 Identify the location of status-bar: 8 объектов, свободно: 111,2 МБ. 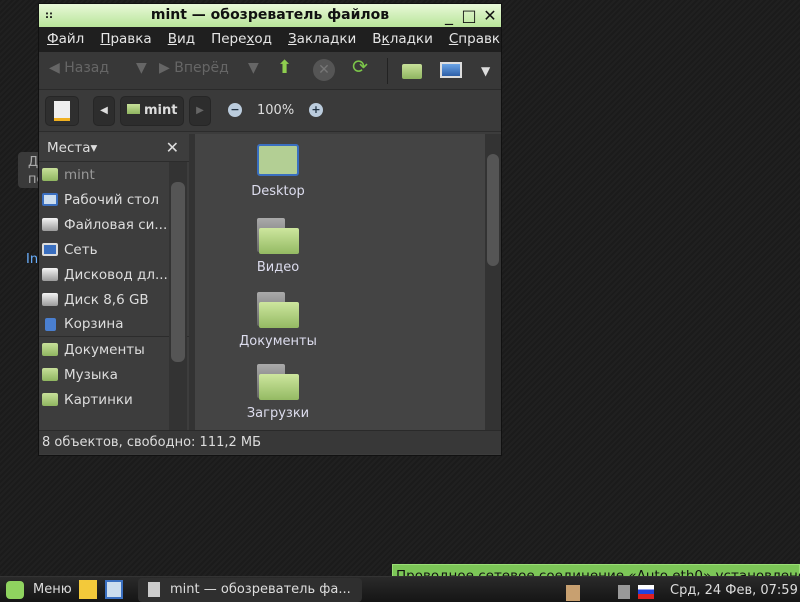
(270, 442).